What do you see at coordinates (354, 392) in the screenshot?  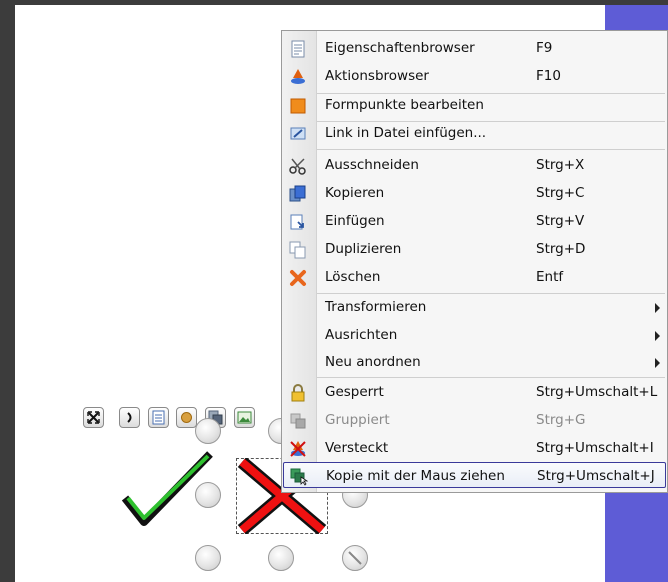 I see `menu-label: Gesperrt` at bounding box center [354, 392].